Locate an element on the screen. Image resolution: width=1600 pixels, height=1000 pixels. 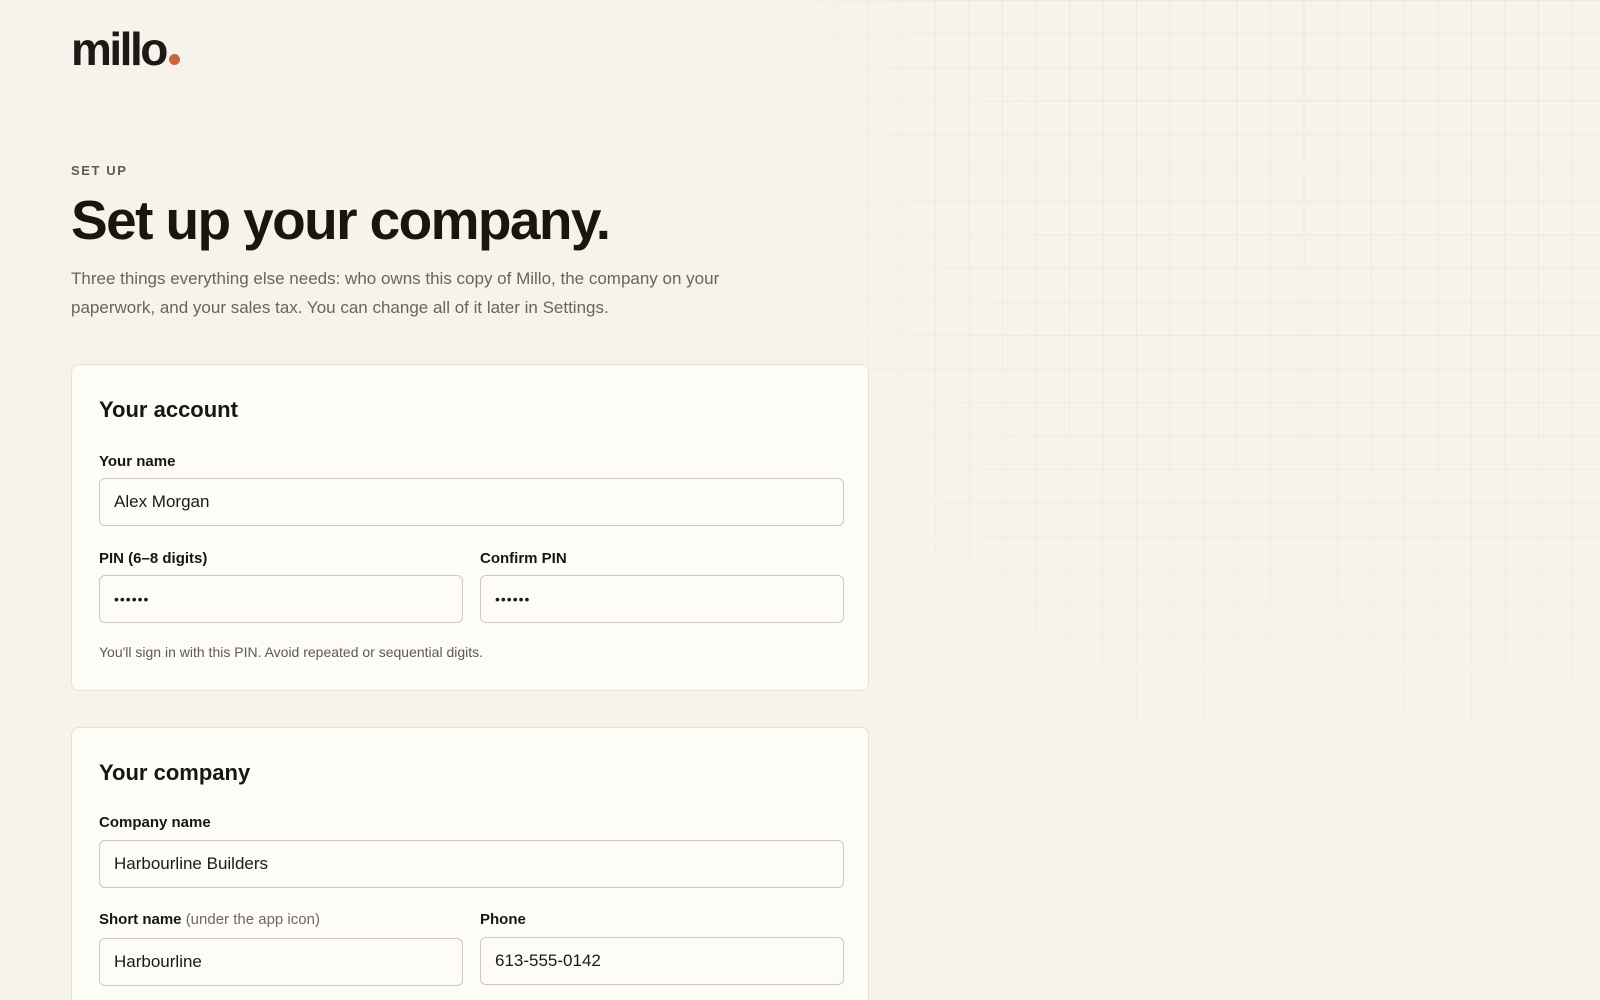
pin-label: PIN (6–8 digits) is located at coordinates (153, 558).